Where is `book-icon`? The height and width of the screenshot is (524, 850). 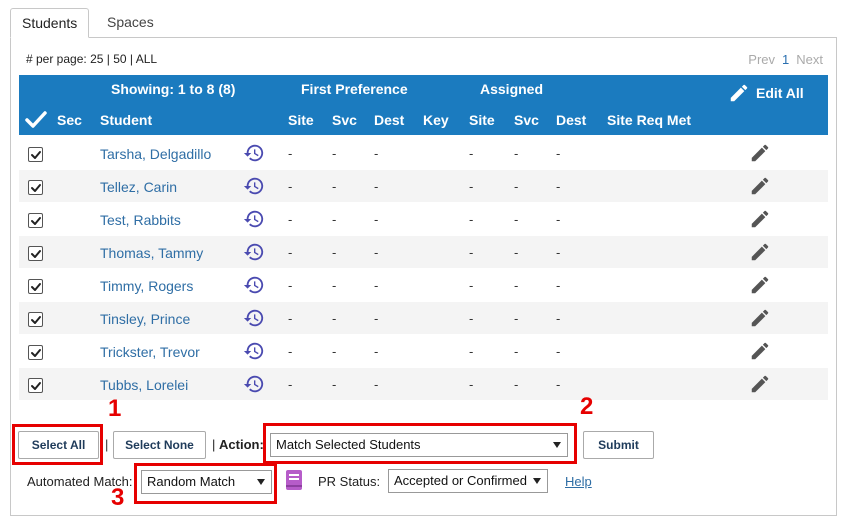
book-icon is located at coordinates (294, 481).